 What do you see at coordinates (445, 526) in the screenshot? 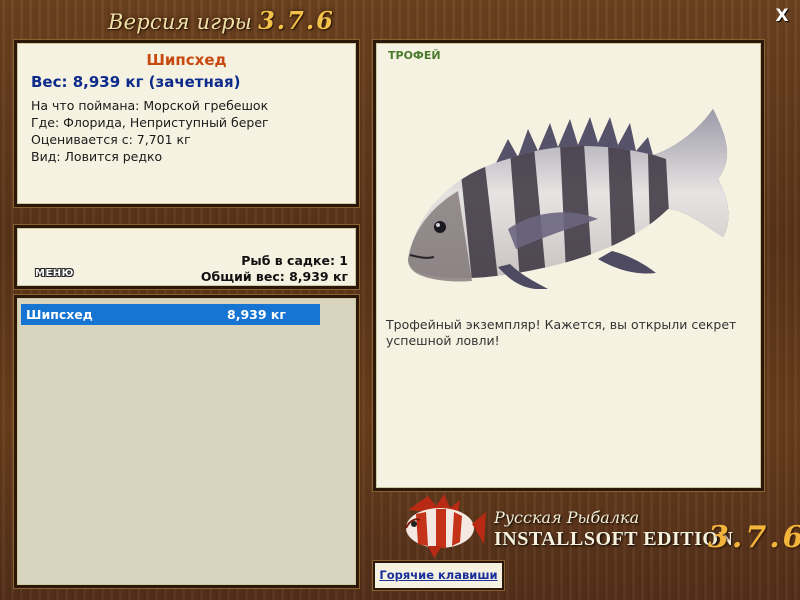
I see `logo-fish-icon` at bounding box center [445, 526].